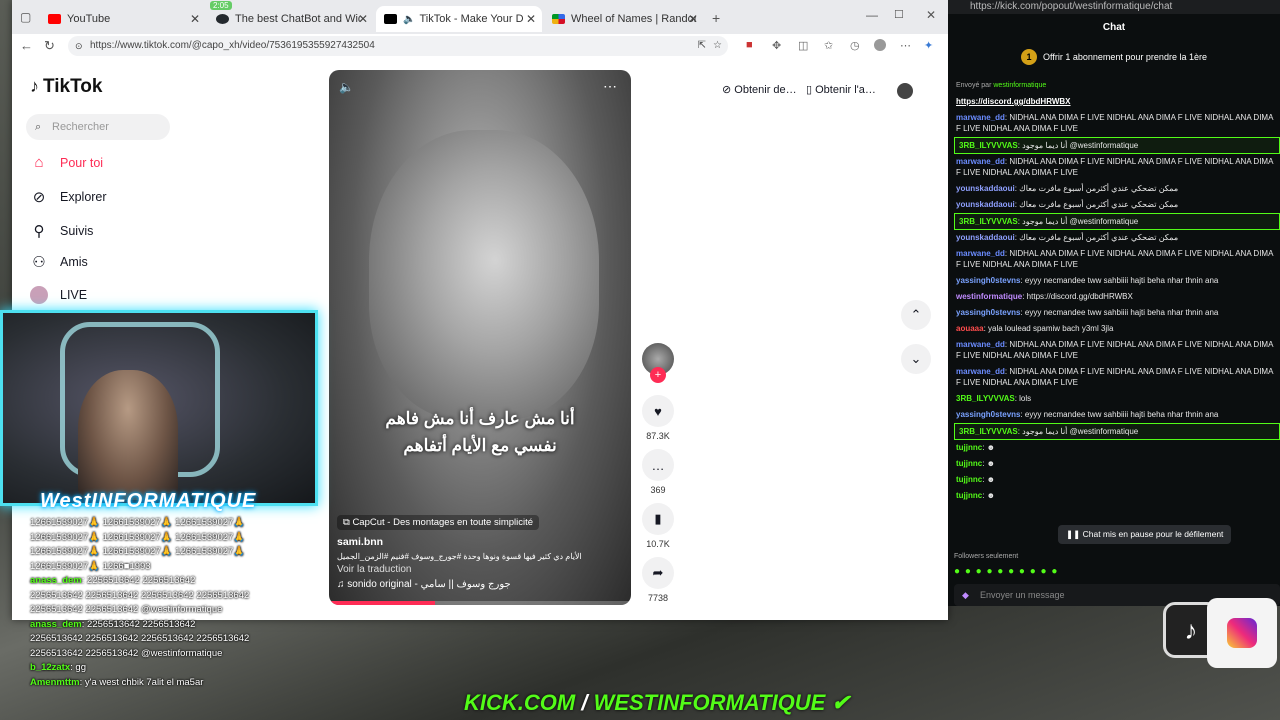 This screenshot has height=720, width=1280. What do you see at coordinates (658, 472) in the screenshot?
I see `comment-button: … 369` at bounding box center [658, 472].